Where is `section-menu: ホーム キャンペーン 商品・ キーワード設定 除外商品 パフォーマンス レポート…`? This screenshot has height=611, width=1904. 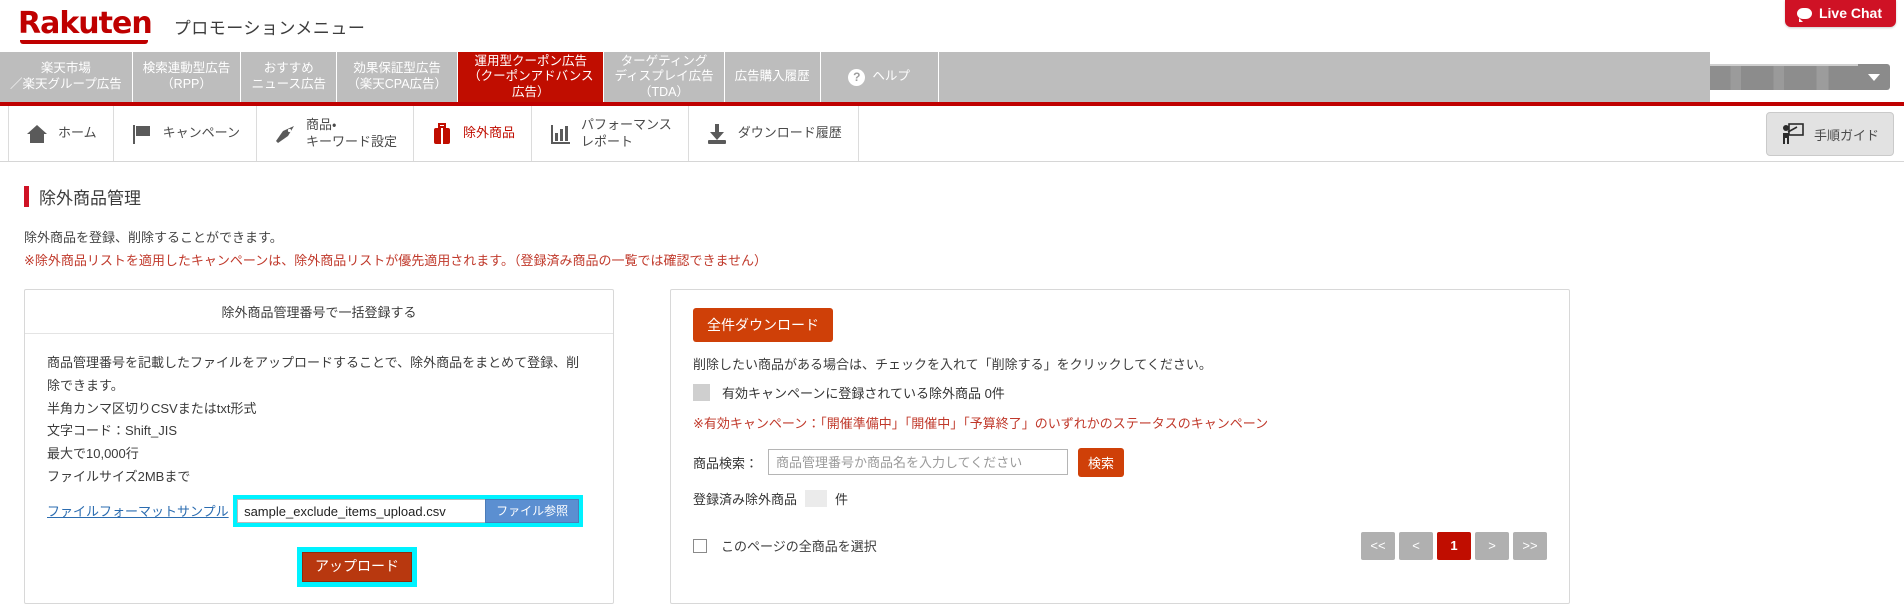 section-menu: ホーム キャンペーン 商品・ キーワード設定 除外商品 パフォーマンス レポート… is located at coordinates (952, 134).